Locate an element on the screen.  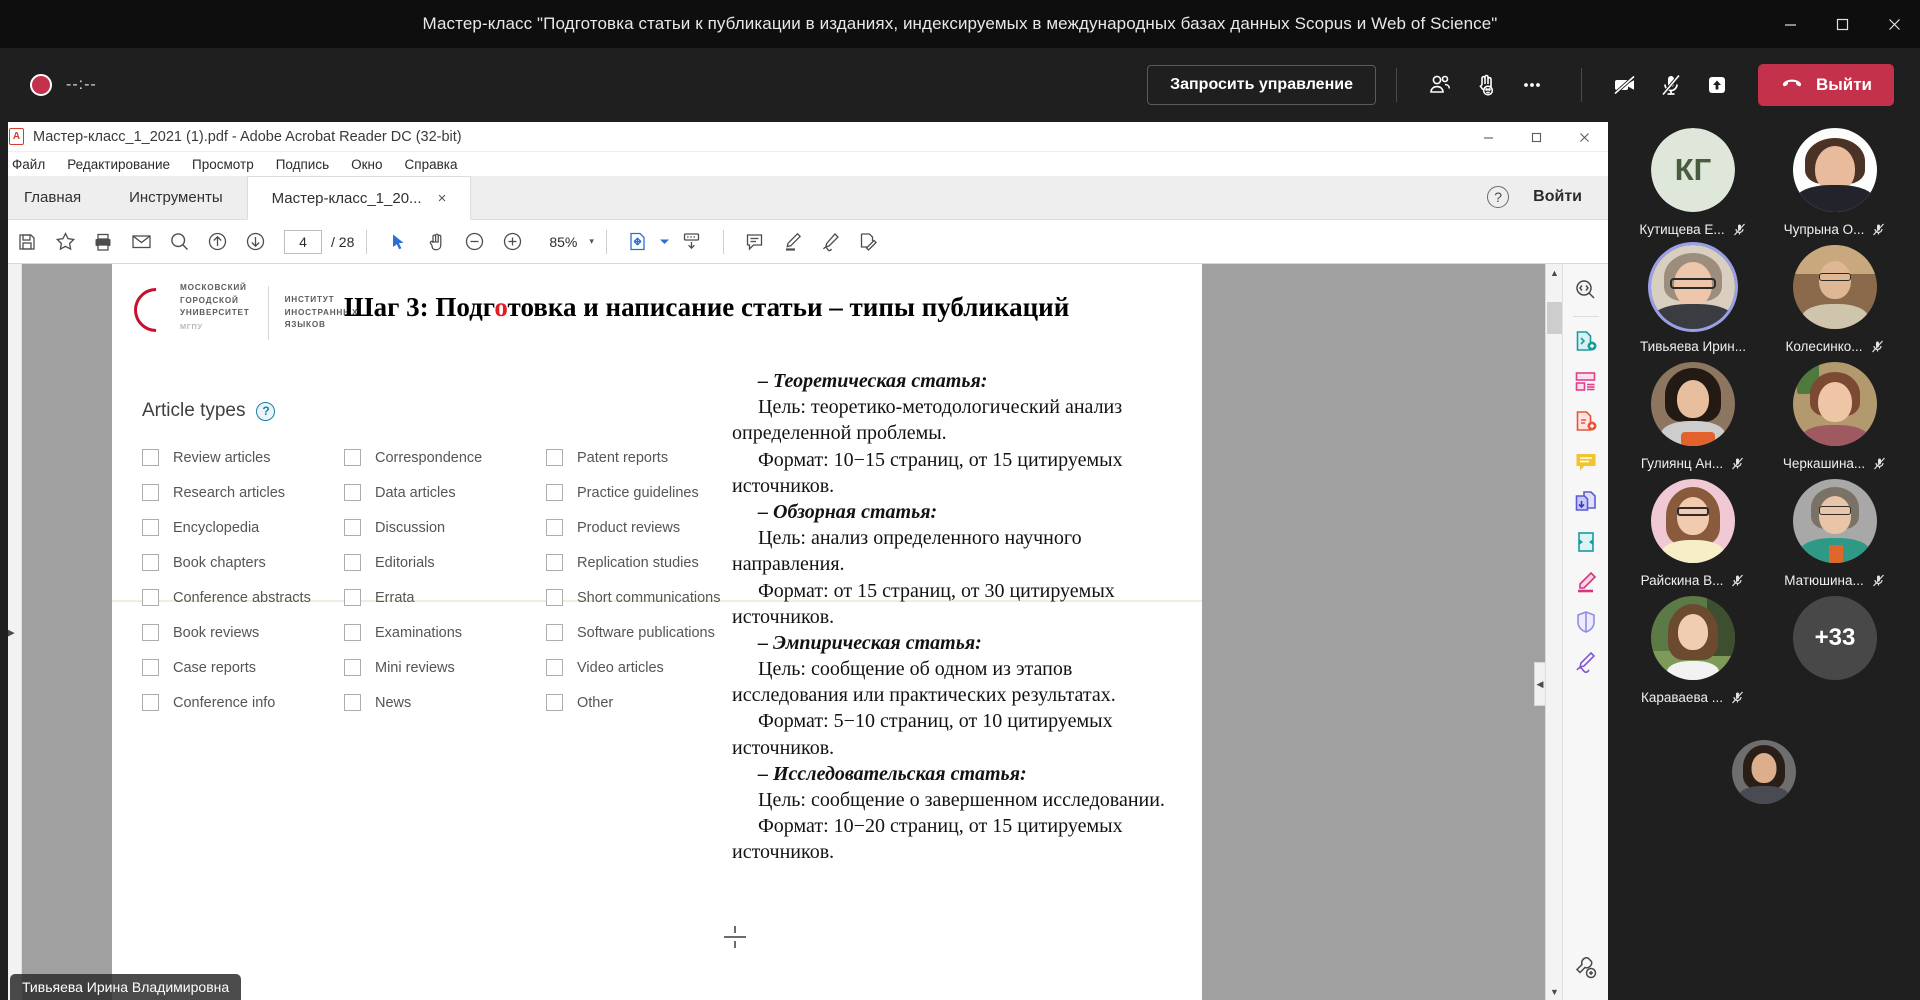
checkbox-item: Replication studies is located at coordinates (647, 562).